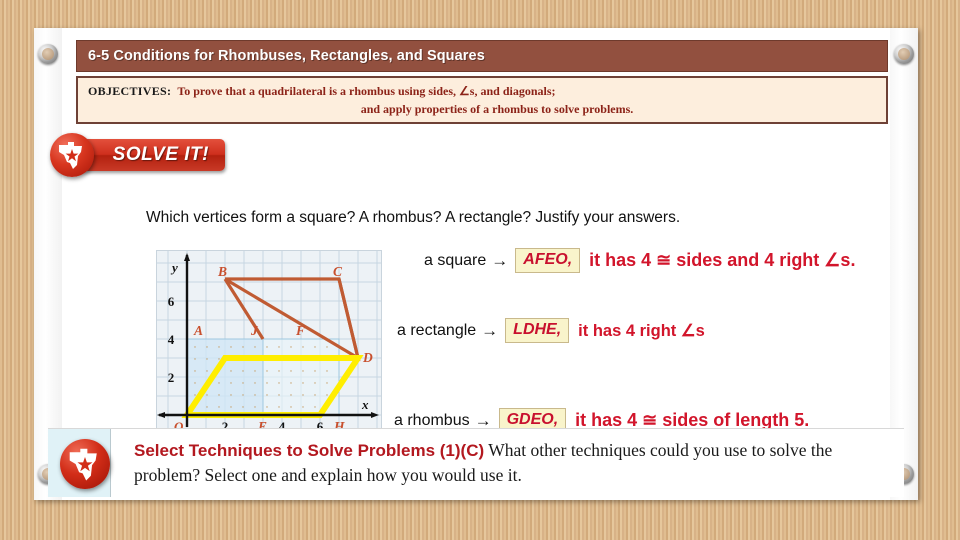 This screenshot has width=960, height=540. I want to click on coordinate-graph: y x O 2 4 6 2 4 6 B C A J F D E H, so click(269, 343).